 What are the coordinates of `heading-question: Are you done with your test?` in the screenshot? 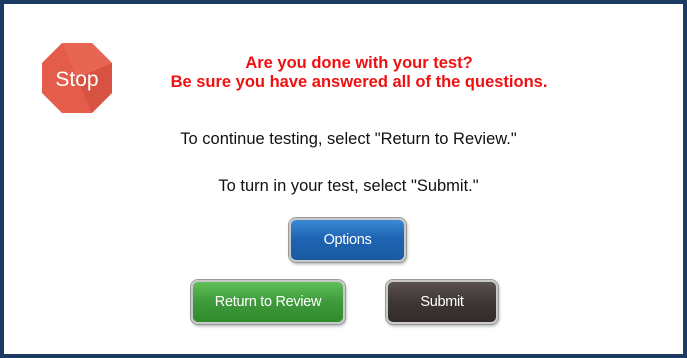 It's located at (359, 63).